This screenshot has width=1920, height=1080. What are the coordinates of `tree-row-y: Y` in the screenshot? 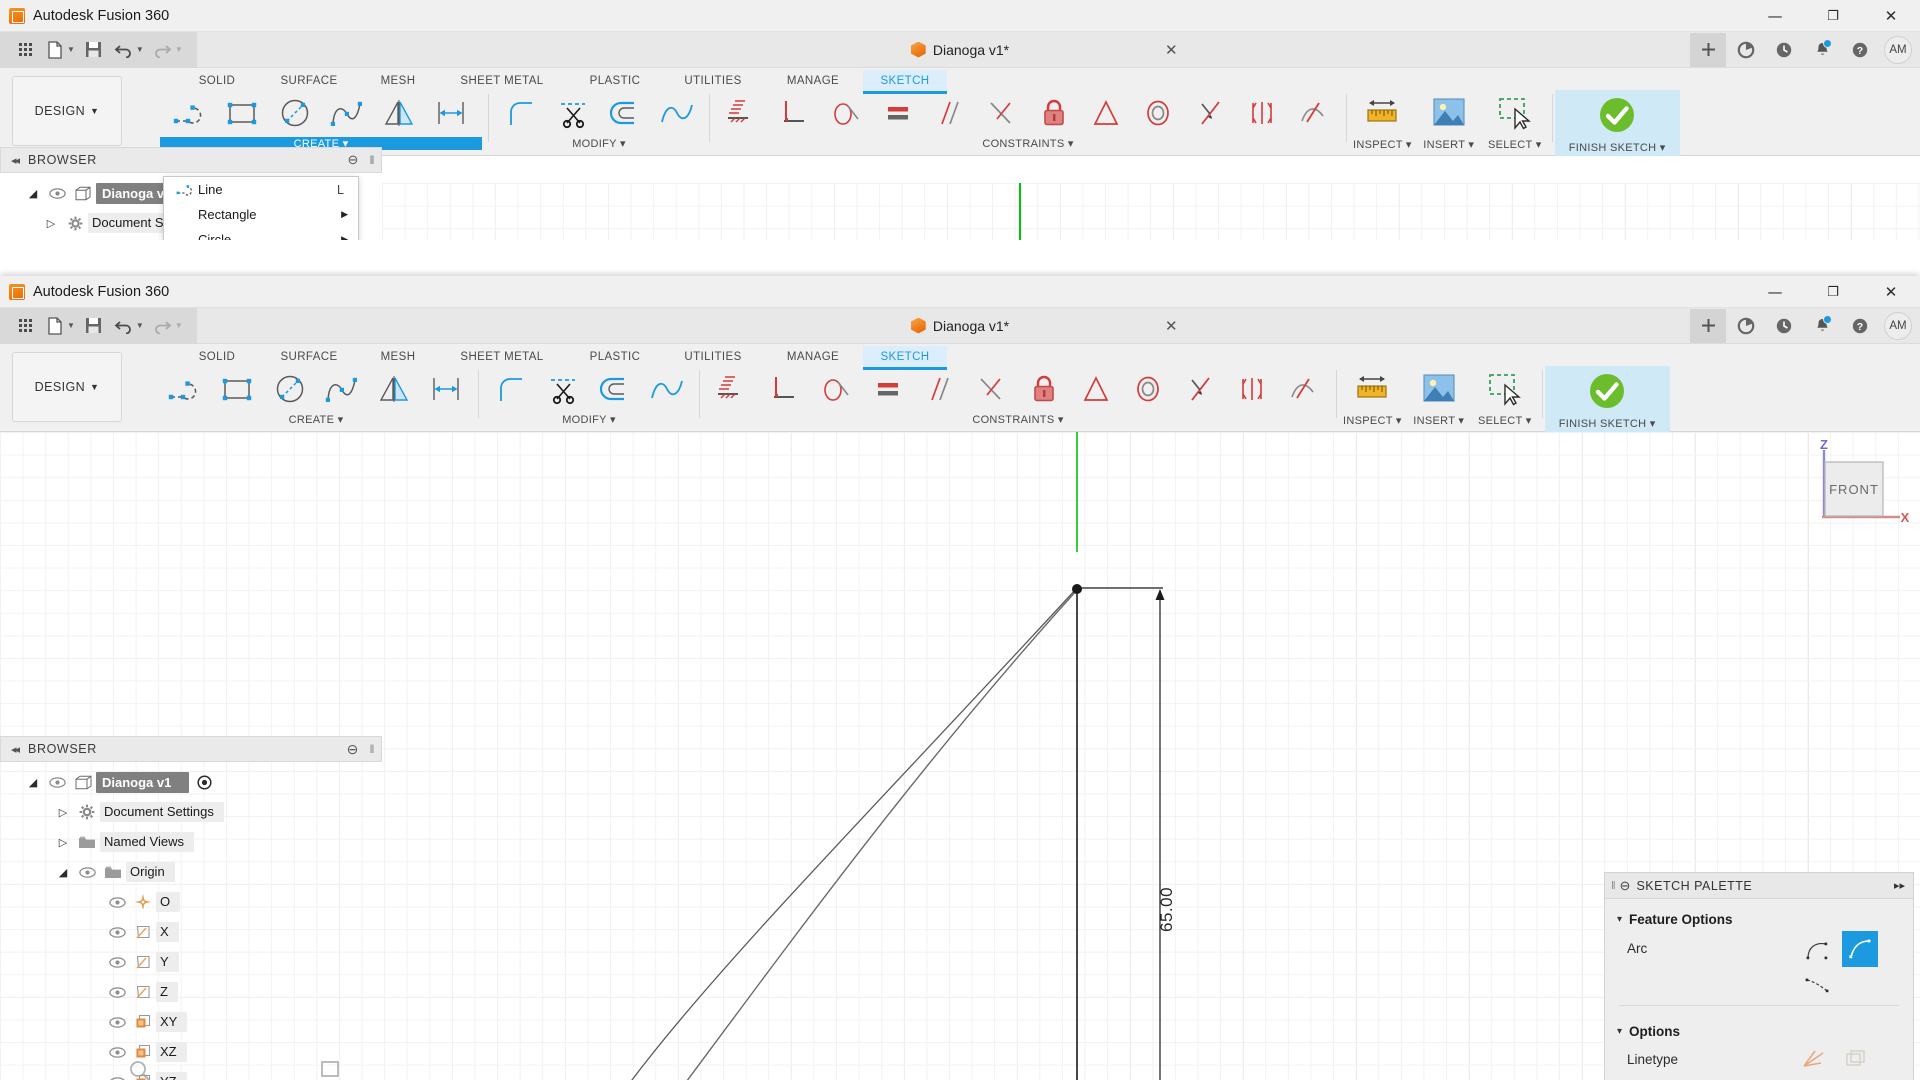 It's located at (191, 962).